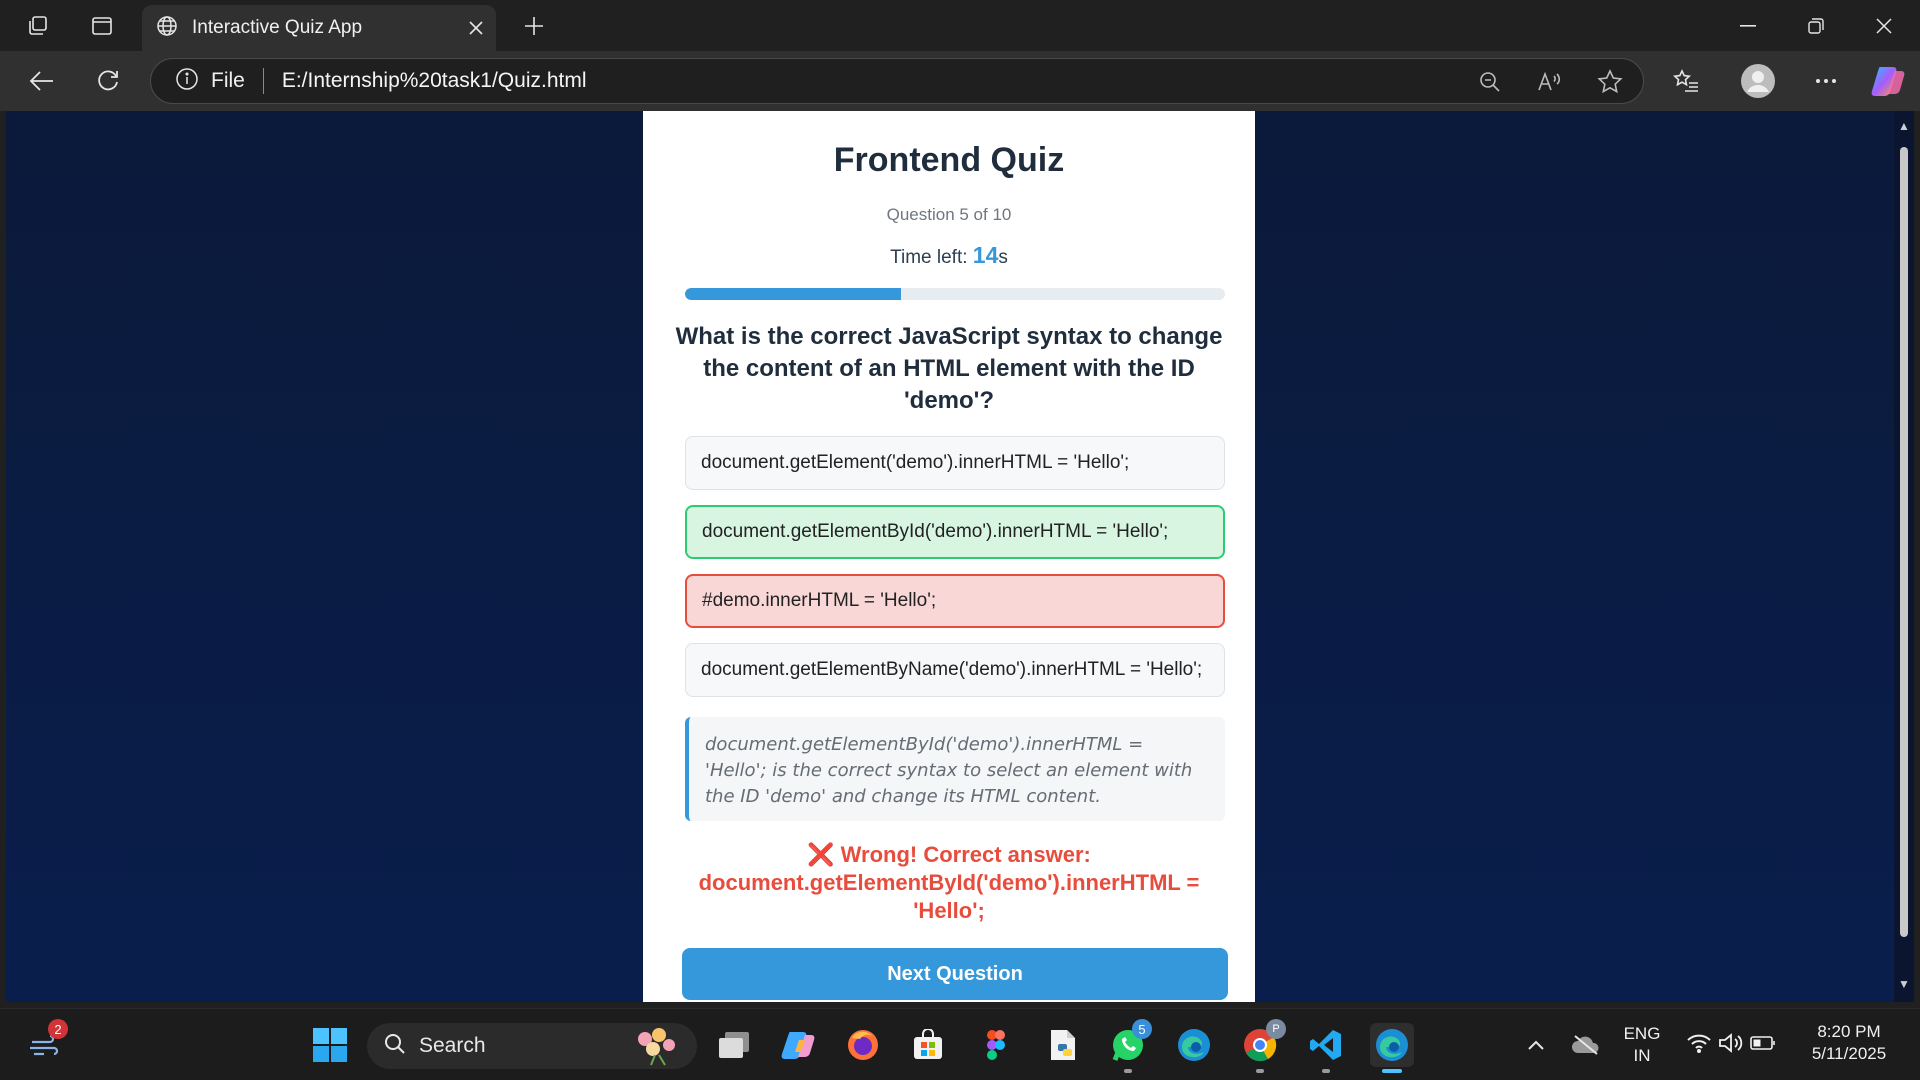 Image resolution: width=1920 pixels, height=1080 pixels. Describe the element at coordinates (1904, 126) in the screenshot. I see `scroll-up-icon: ▲` at that location.